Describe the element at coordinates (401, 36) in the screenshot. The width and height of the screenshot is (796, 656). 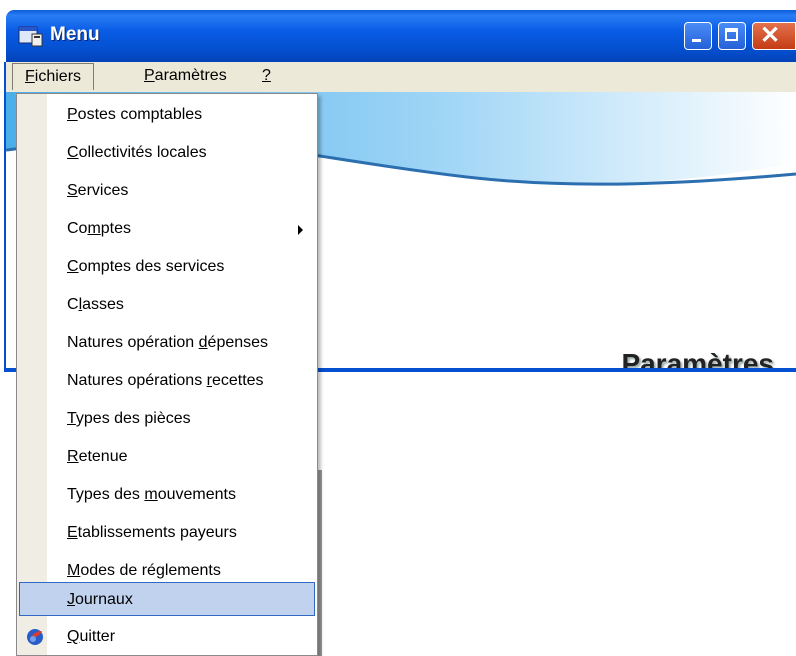
I see `title-bar: Menu ✕` at that location.